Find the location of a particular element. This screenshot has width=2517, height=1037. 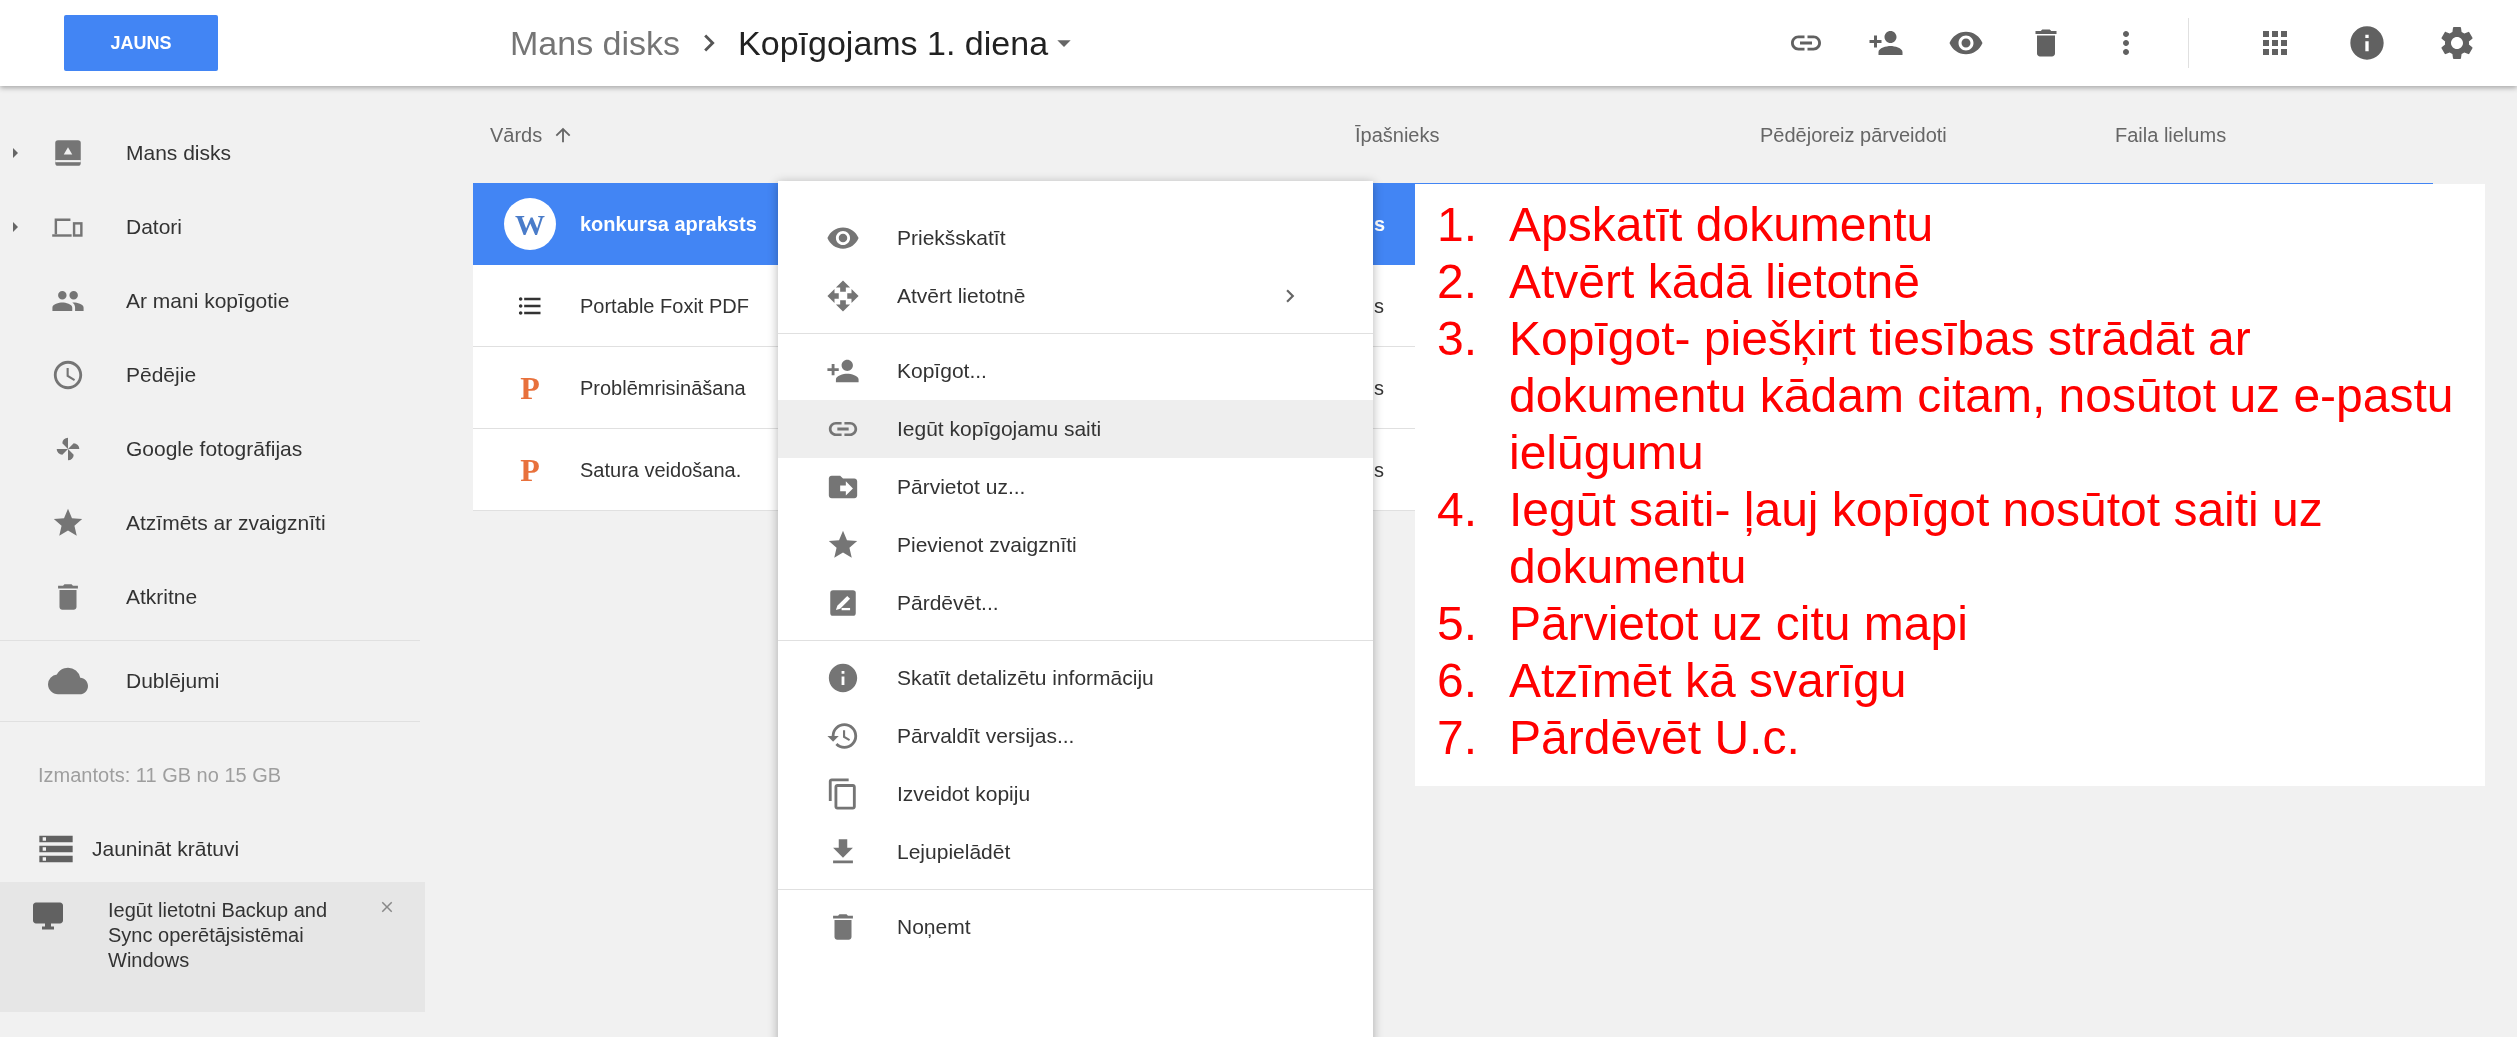

new-button: JAUNS is located at coordinates (141, 43).